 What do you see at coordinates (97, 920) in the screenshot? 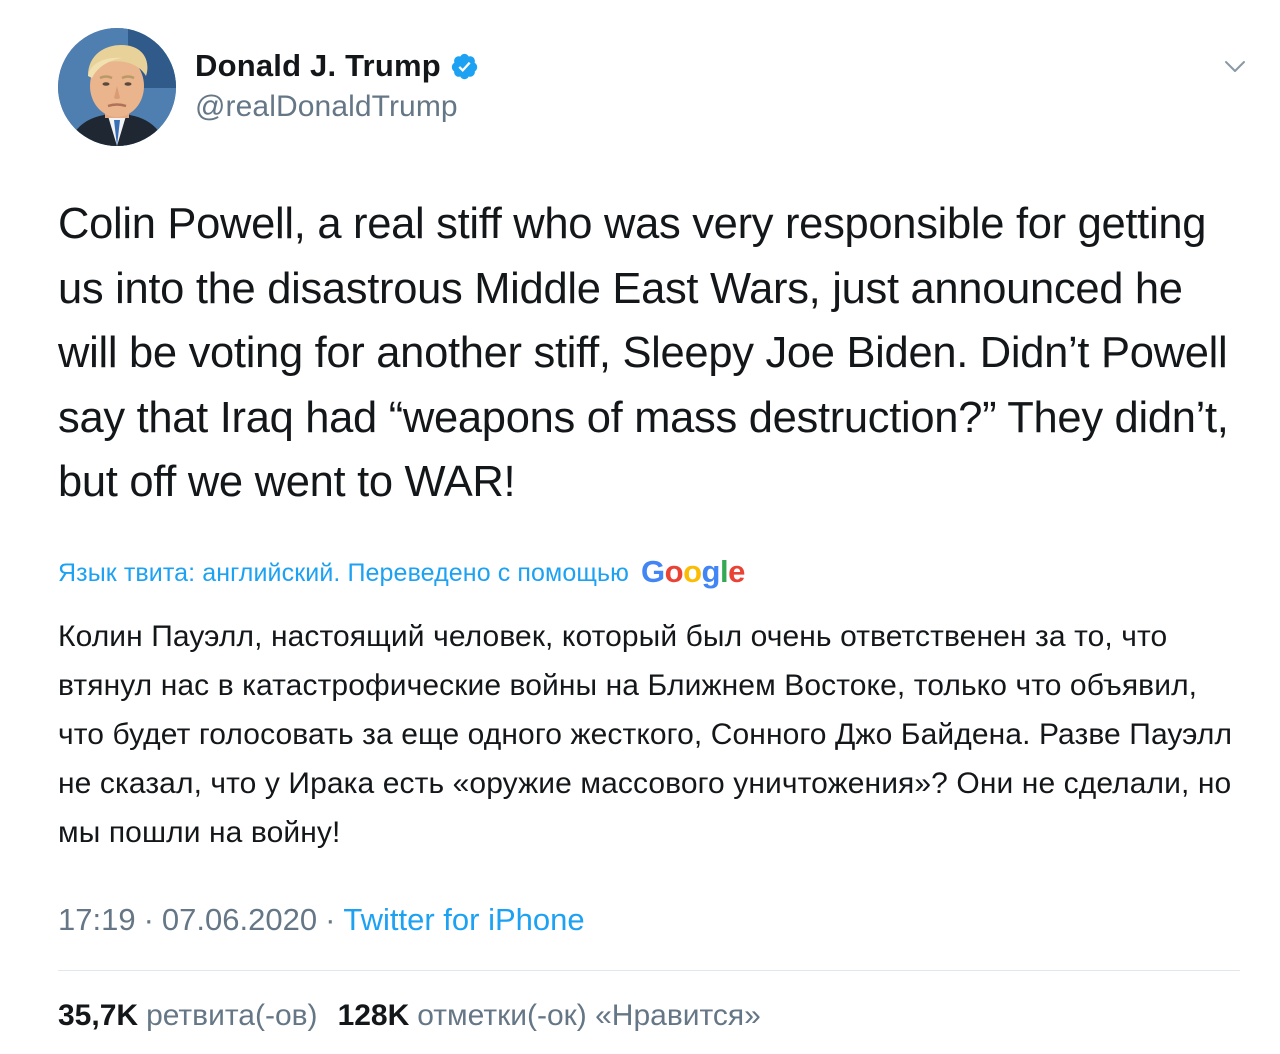
I see `tweet-time: 17:19` at bounding box center [97, 920].